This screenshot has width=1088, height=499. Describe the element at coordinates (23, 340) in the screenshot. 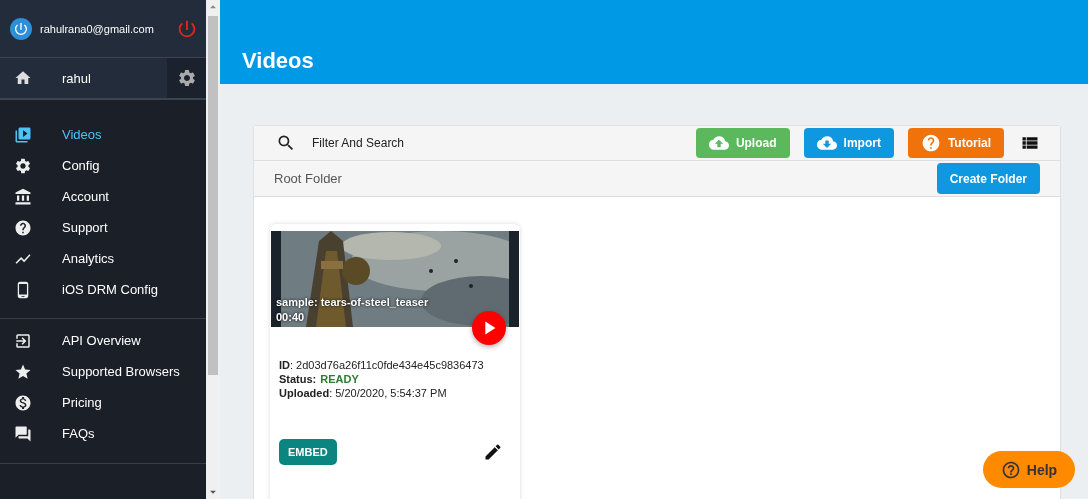

I see `enter-icon` at that location.